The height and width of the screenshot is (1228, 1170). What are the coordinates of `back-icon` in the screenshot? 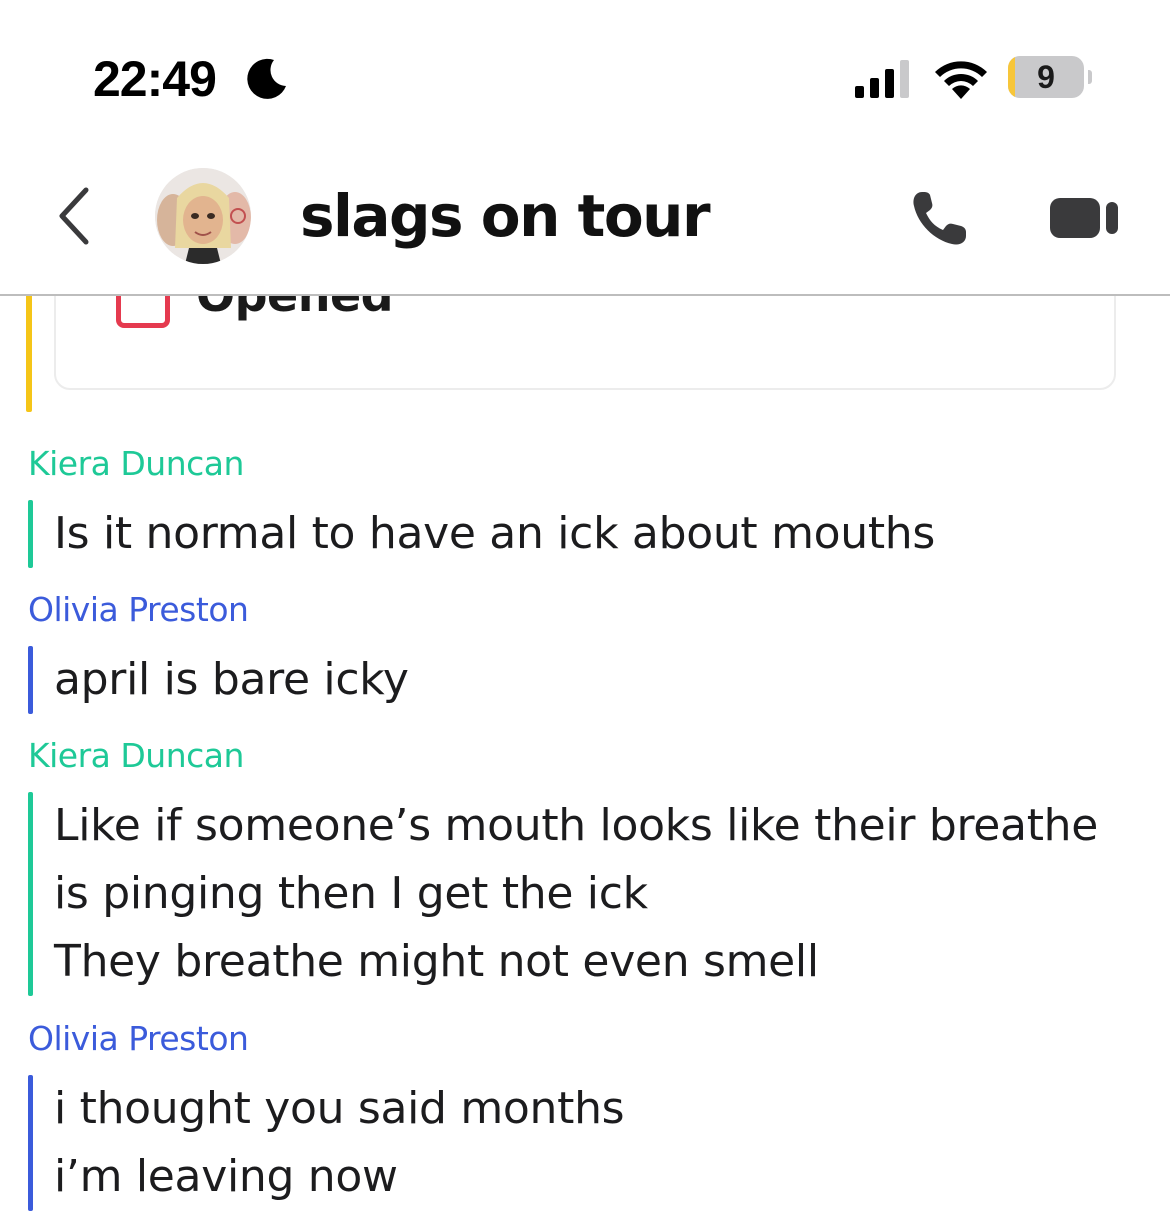 It's located at (74, 216).